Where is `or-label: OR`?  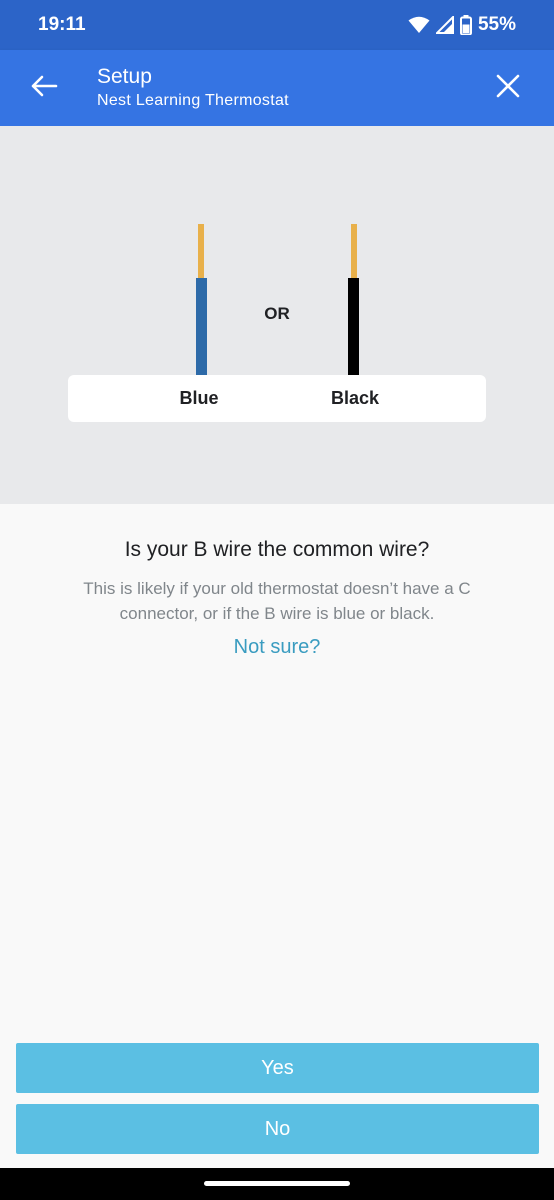 or-label: OR is located at coordinates (277, 313).